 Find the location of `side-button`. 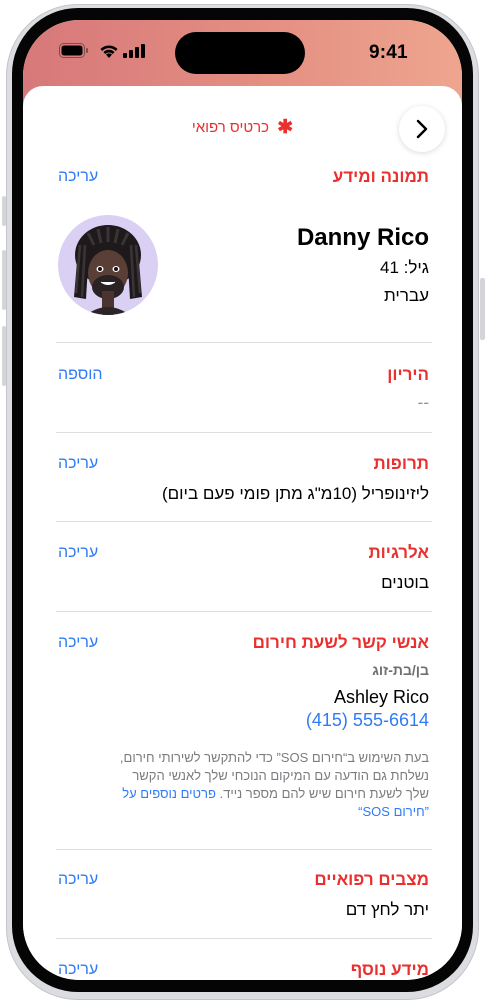

side-button is located at coordinates (482, 309).